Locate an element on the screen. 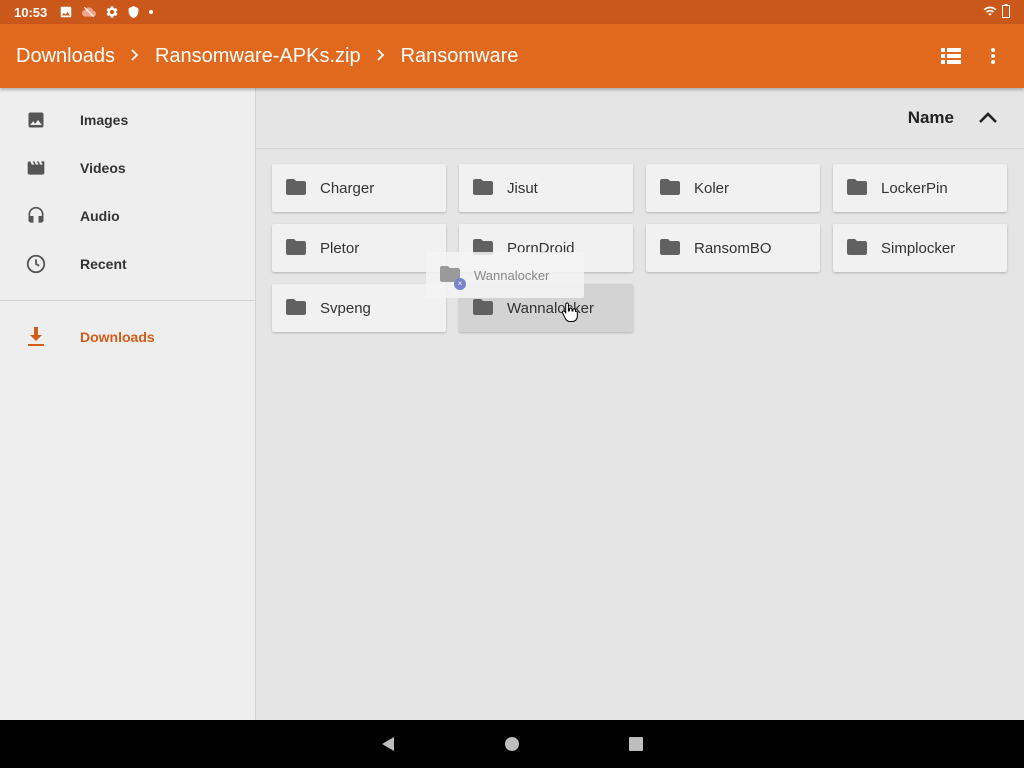 This screenshot has height=768, width=1024. sidebar-item-audio: Audio is located at coordinates (127, 216).